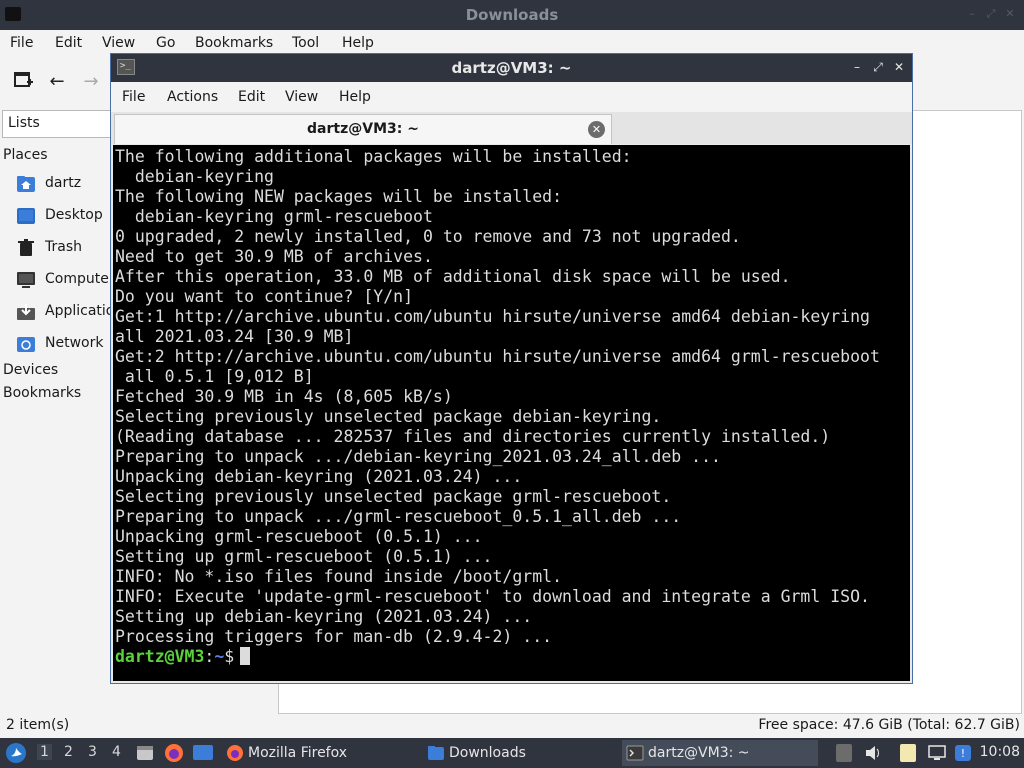  Describe the element at coordinates (63, 183) in the screenshot. I see `sidebar-item-label: dartz` at that location.